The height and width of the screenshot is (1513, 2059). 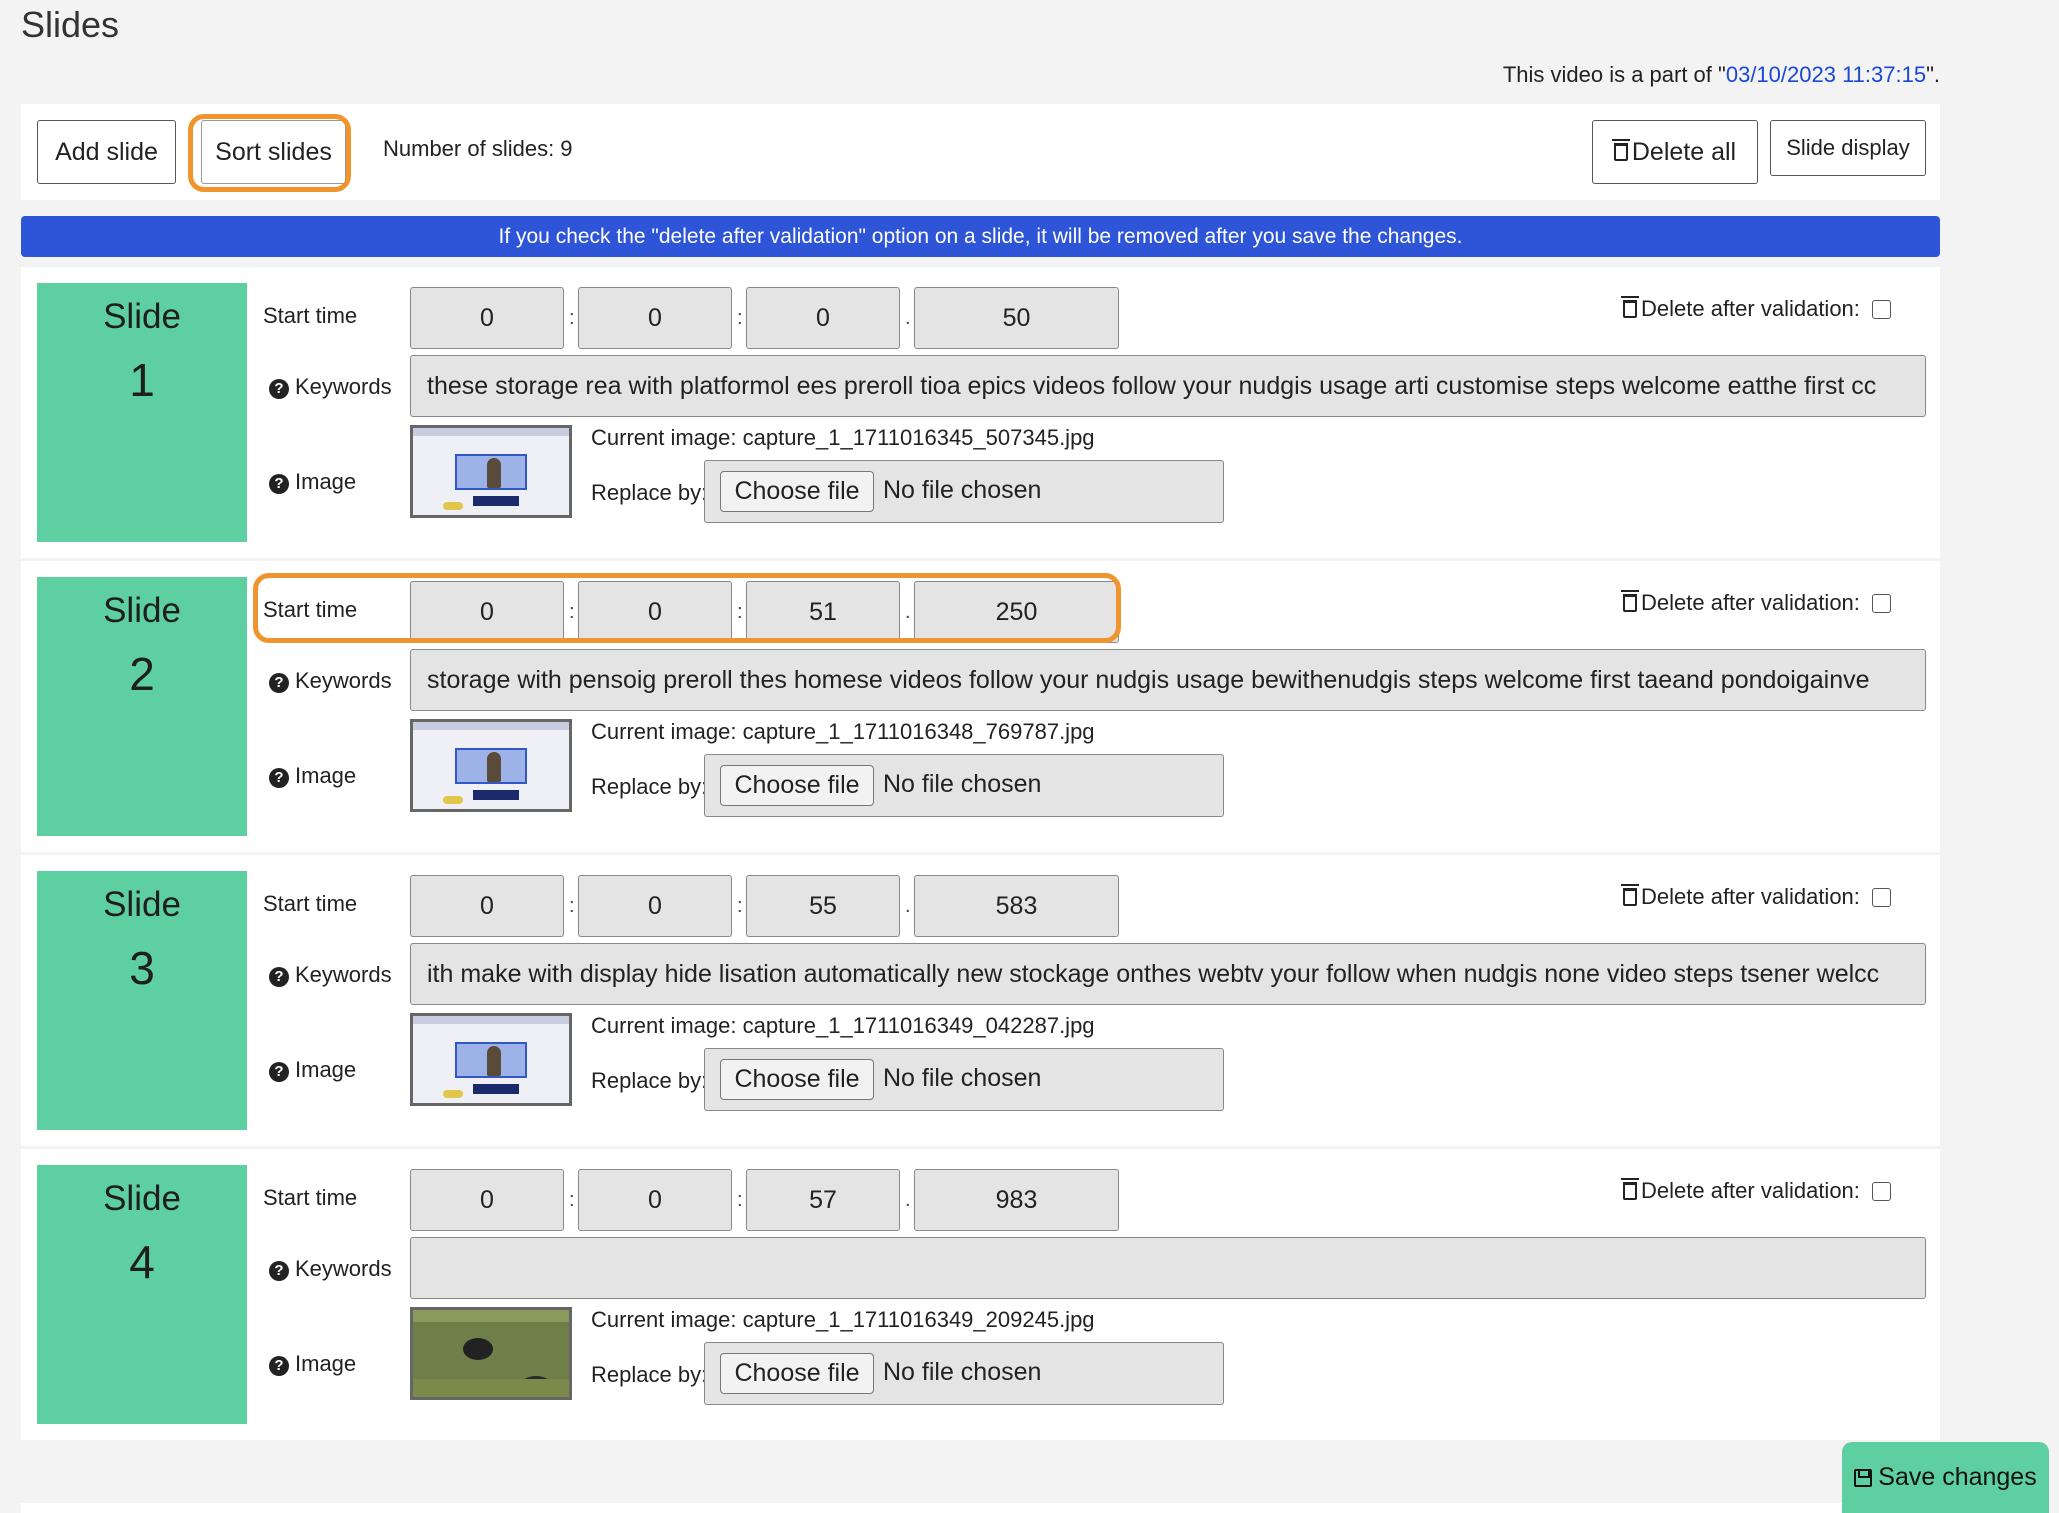 I want to click on start-time-milliseconds-input: 50, so click(x=1016, y=318).